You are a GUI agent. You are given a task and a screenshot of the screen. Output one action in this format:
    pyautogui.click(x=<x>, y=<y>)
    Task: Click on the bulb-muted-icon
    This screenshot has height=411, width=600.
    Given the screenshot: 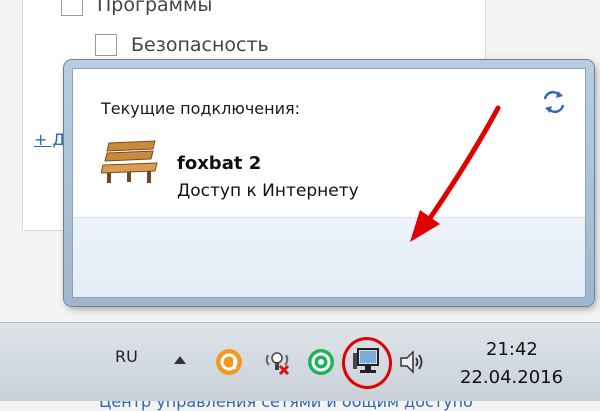 What is the action you would take?
    pyautogui.click(x=277, y=362)
    